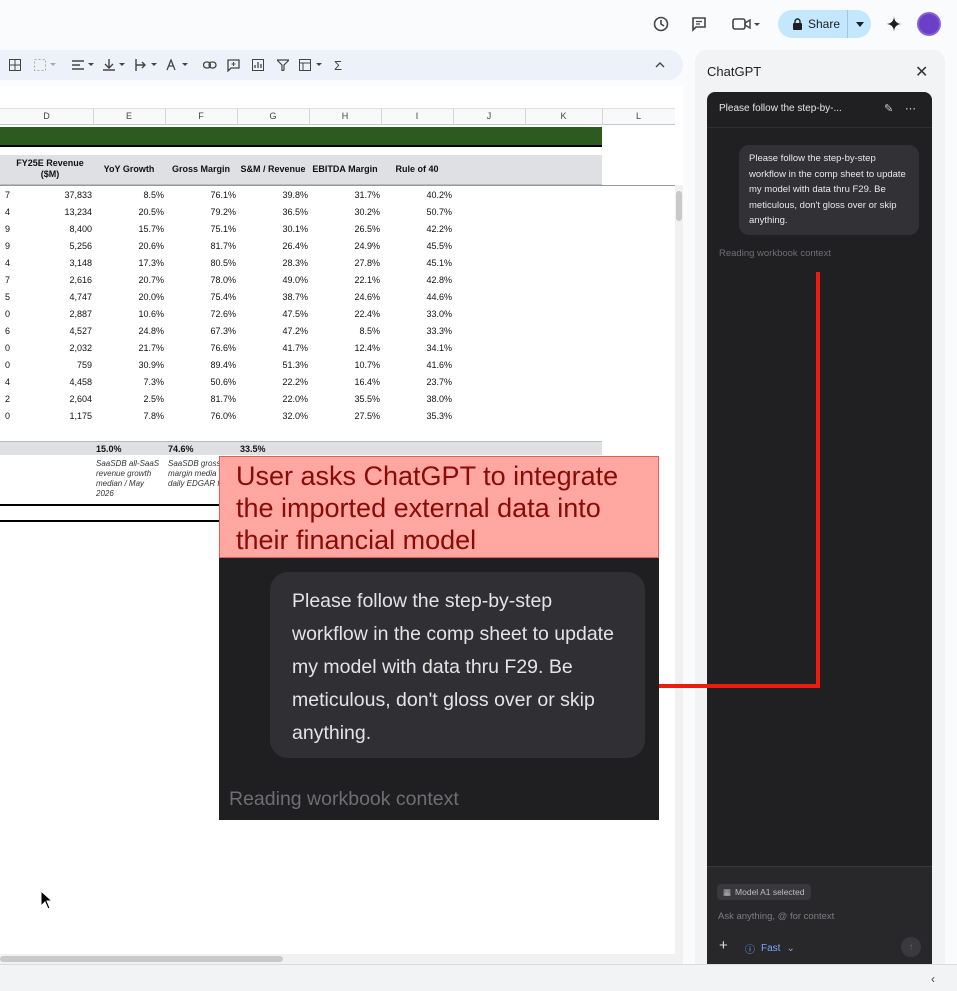 The image size is (957, 991). I want to click on table-cell: 36.5%, so click(295, 212).